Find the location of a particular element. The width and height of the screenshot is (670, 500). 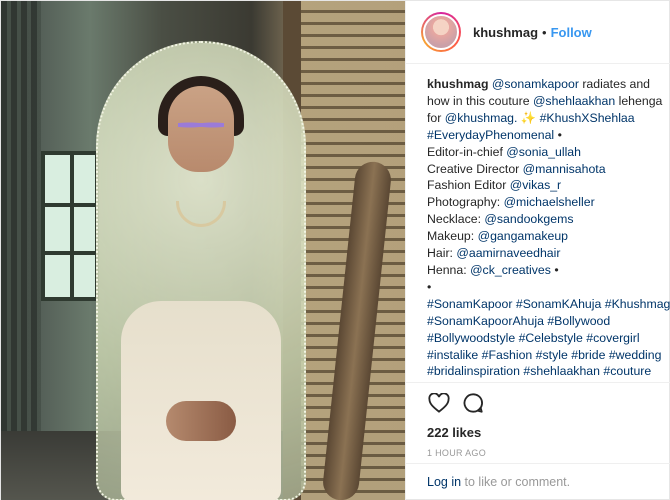

caption-text: Makeup: is located at coordinates (452, 236).